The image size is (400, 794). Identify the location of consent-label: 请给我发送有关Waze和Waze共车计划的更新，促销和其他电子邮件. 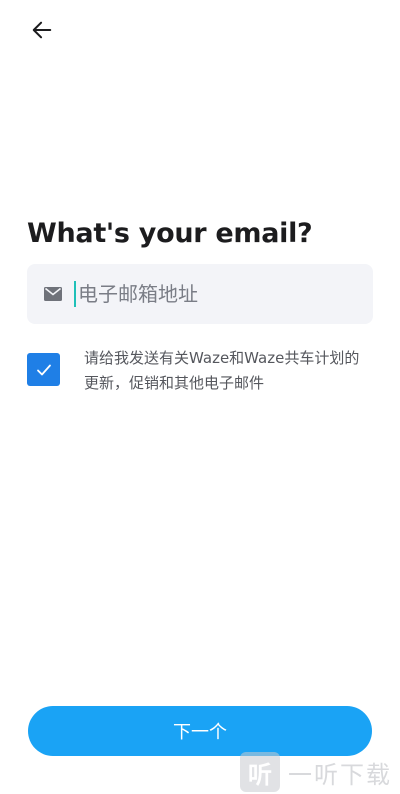
(222, 370).